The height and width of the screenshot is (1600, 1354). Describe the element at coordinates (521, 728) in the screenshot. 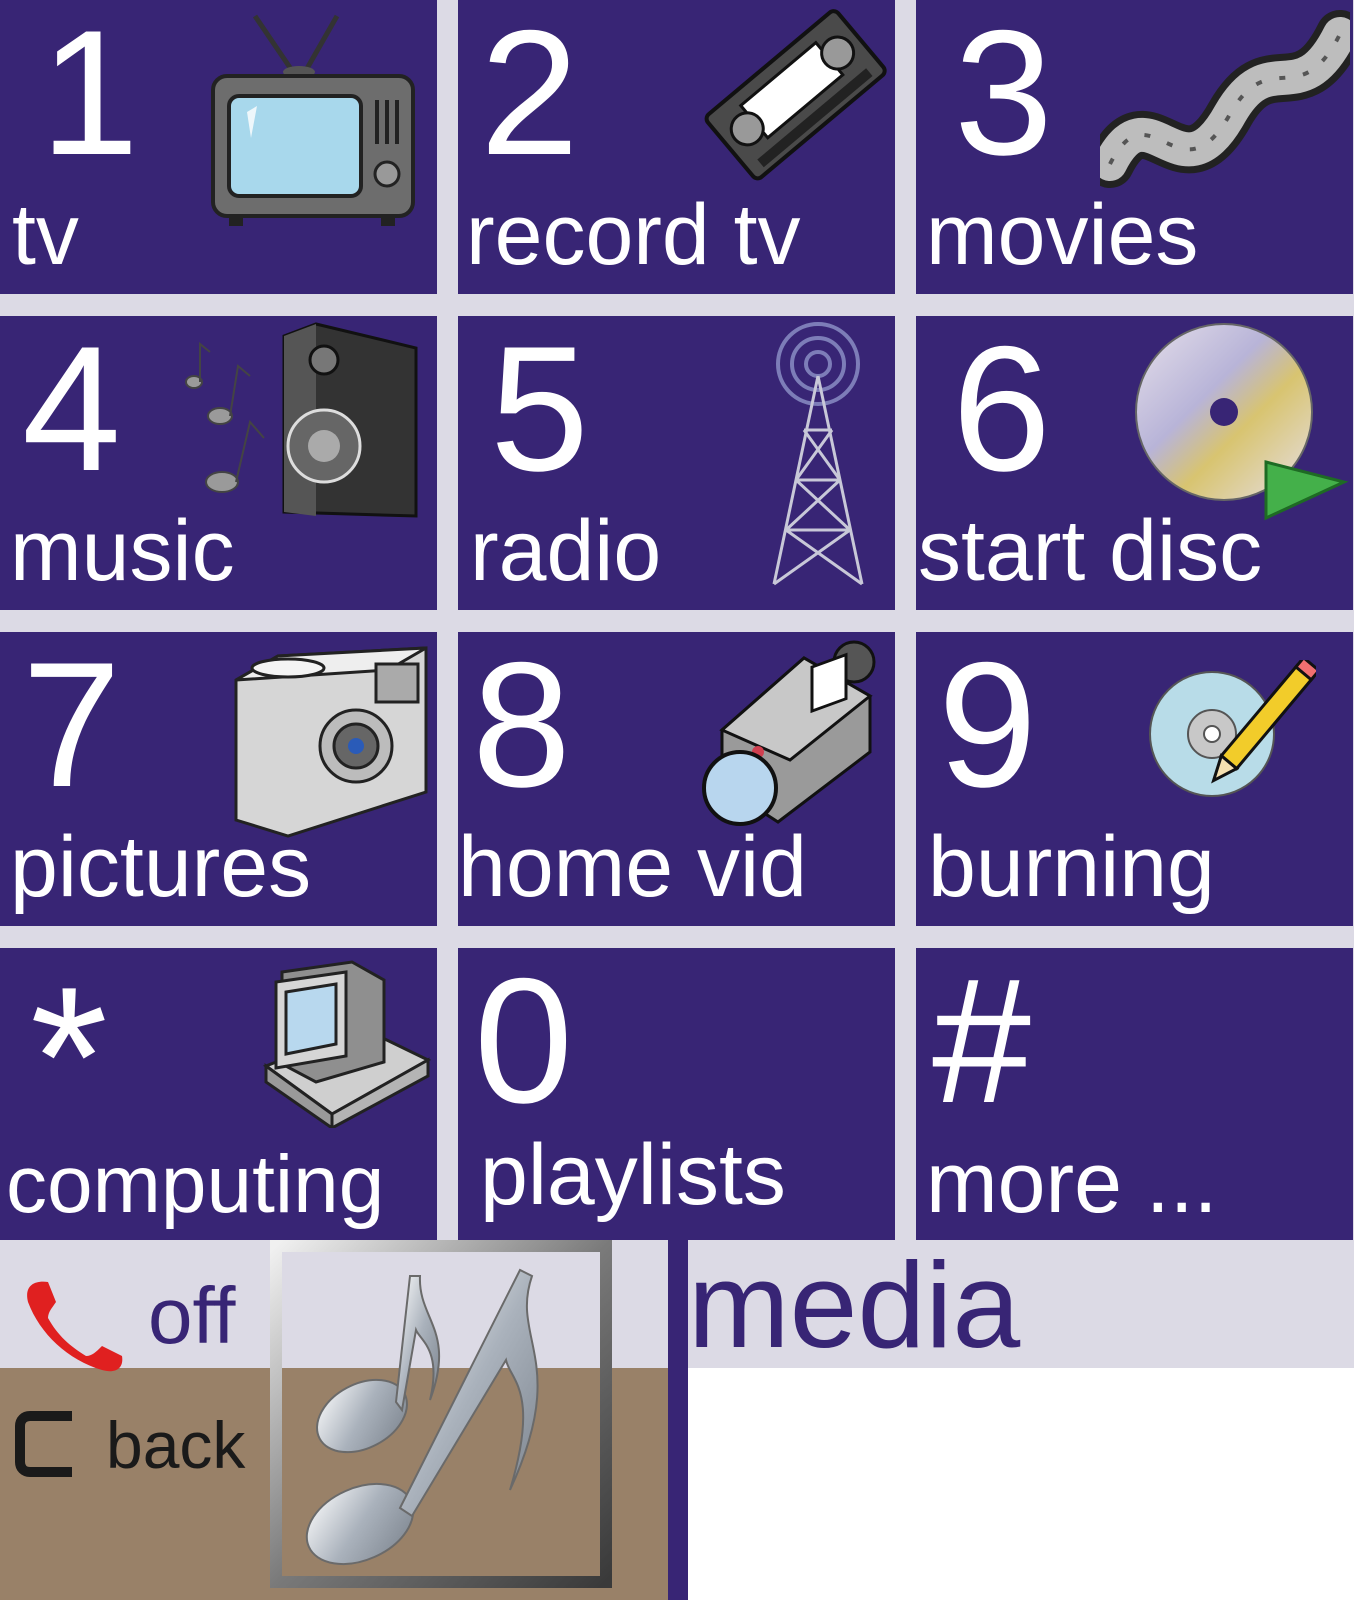

I see `tile-key: 8` at that location.